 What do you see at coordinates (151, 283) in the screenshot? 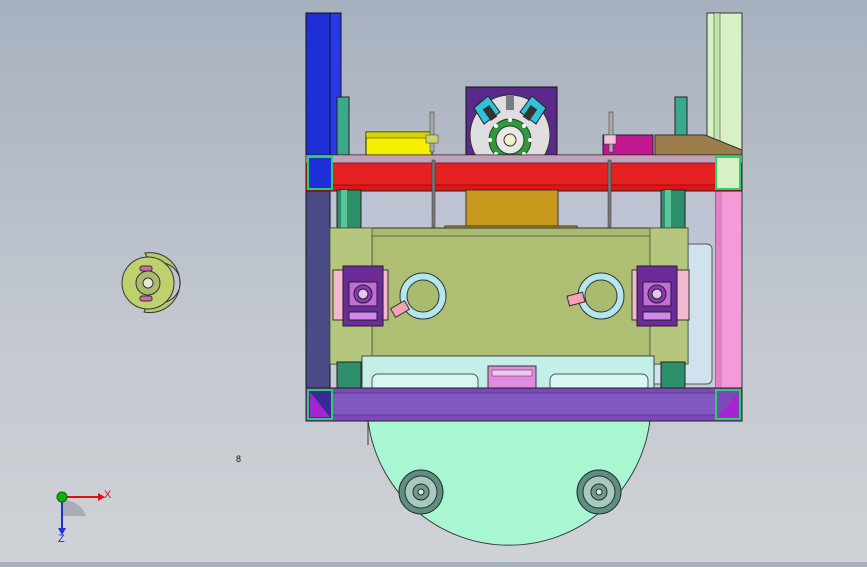
I see `ring-part-icon` at bounding box center [151, 283].